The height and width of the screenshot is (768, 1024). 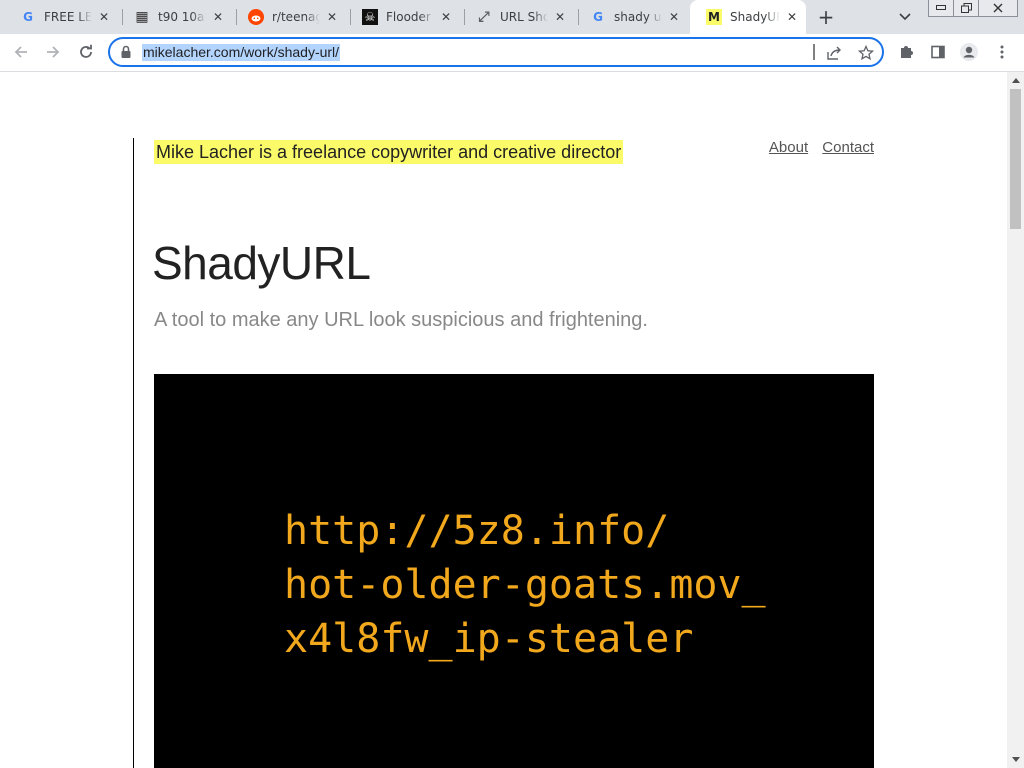 What do you see at coordinates (638, 17) in the screenshot?
I see `tab-title: shady url` at bounding box center [638, 17].